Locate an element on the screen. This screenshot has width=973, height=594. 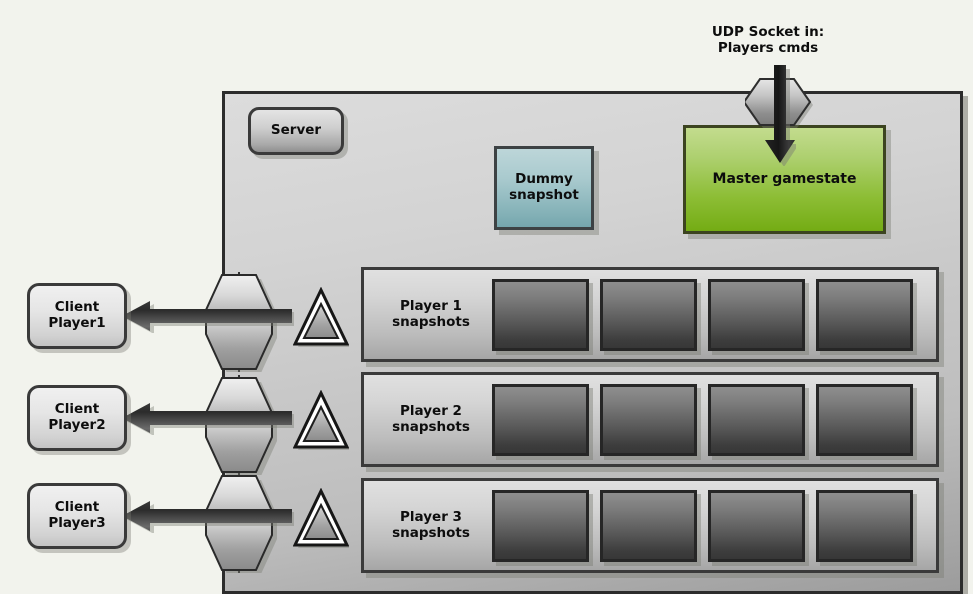
udp-socket-caption: UDP Socket in: Players cmds is located at coordinates (768, 40).